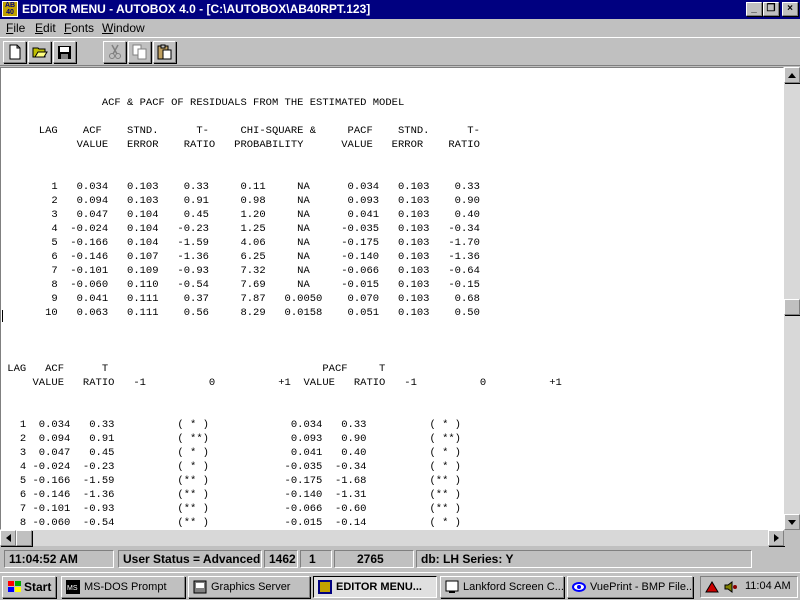 This screenshot has height=600, width=800. What do you see at coordinates (374, 559) in the screenshot?
I see `status-field-3: 2765` at bounding box center [374, 559].